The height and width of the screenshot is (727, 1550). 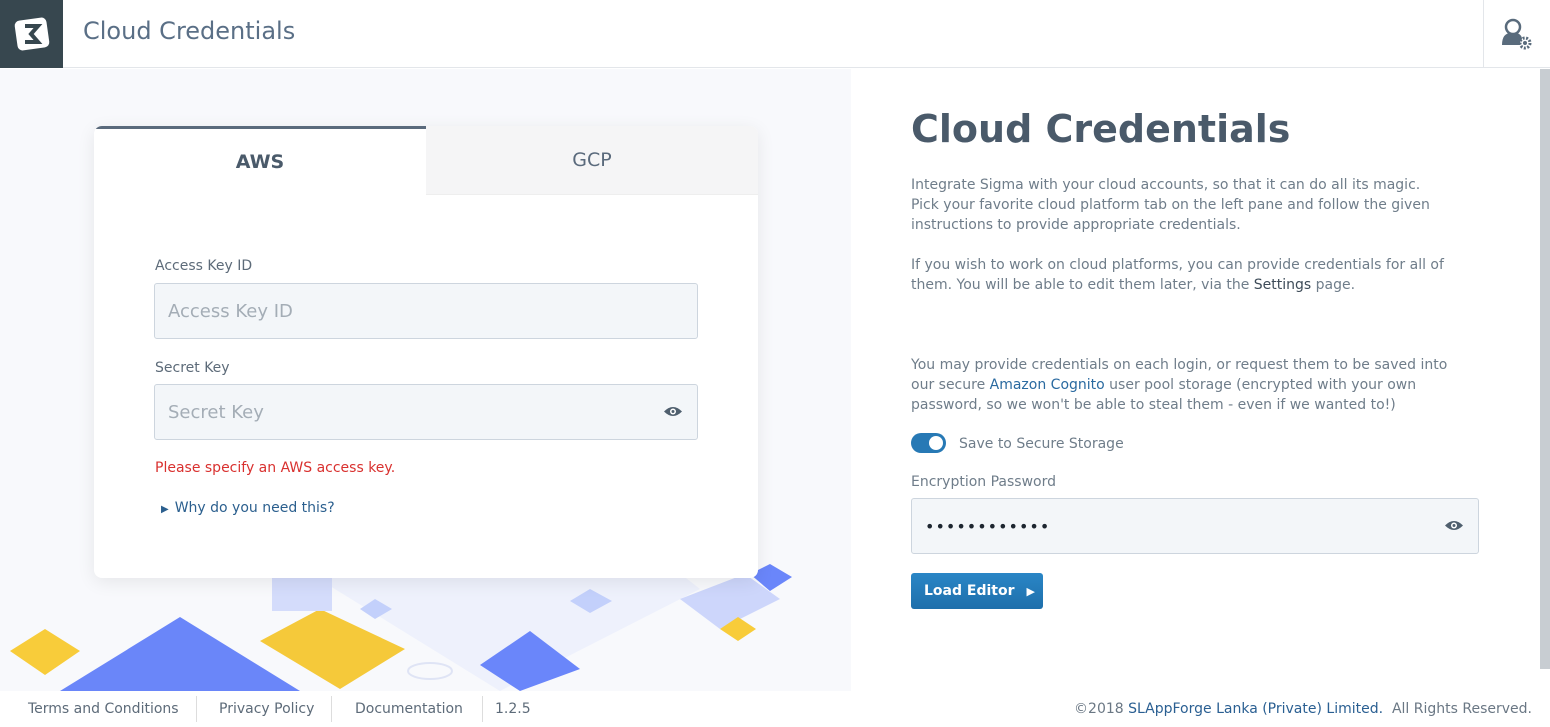 I want to click on secret-key-label: Secret Key, so click(x=192, y=368).